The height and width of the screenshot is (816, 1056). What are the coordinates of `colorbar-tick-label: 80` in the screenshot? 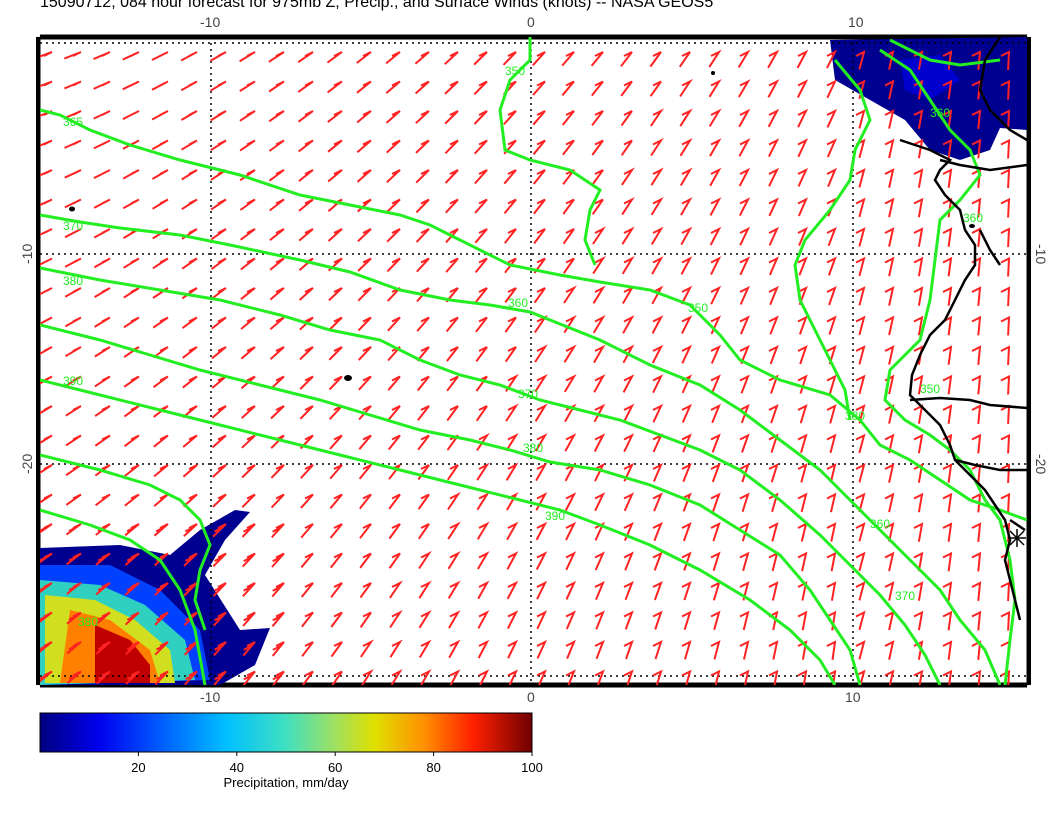 It's located at (433, 767).